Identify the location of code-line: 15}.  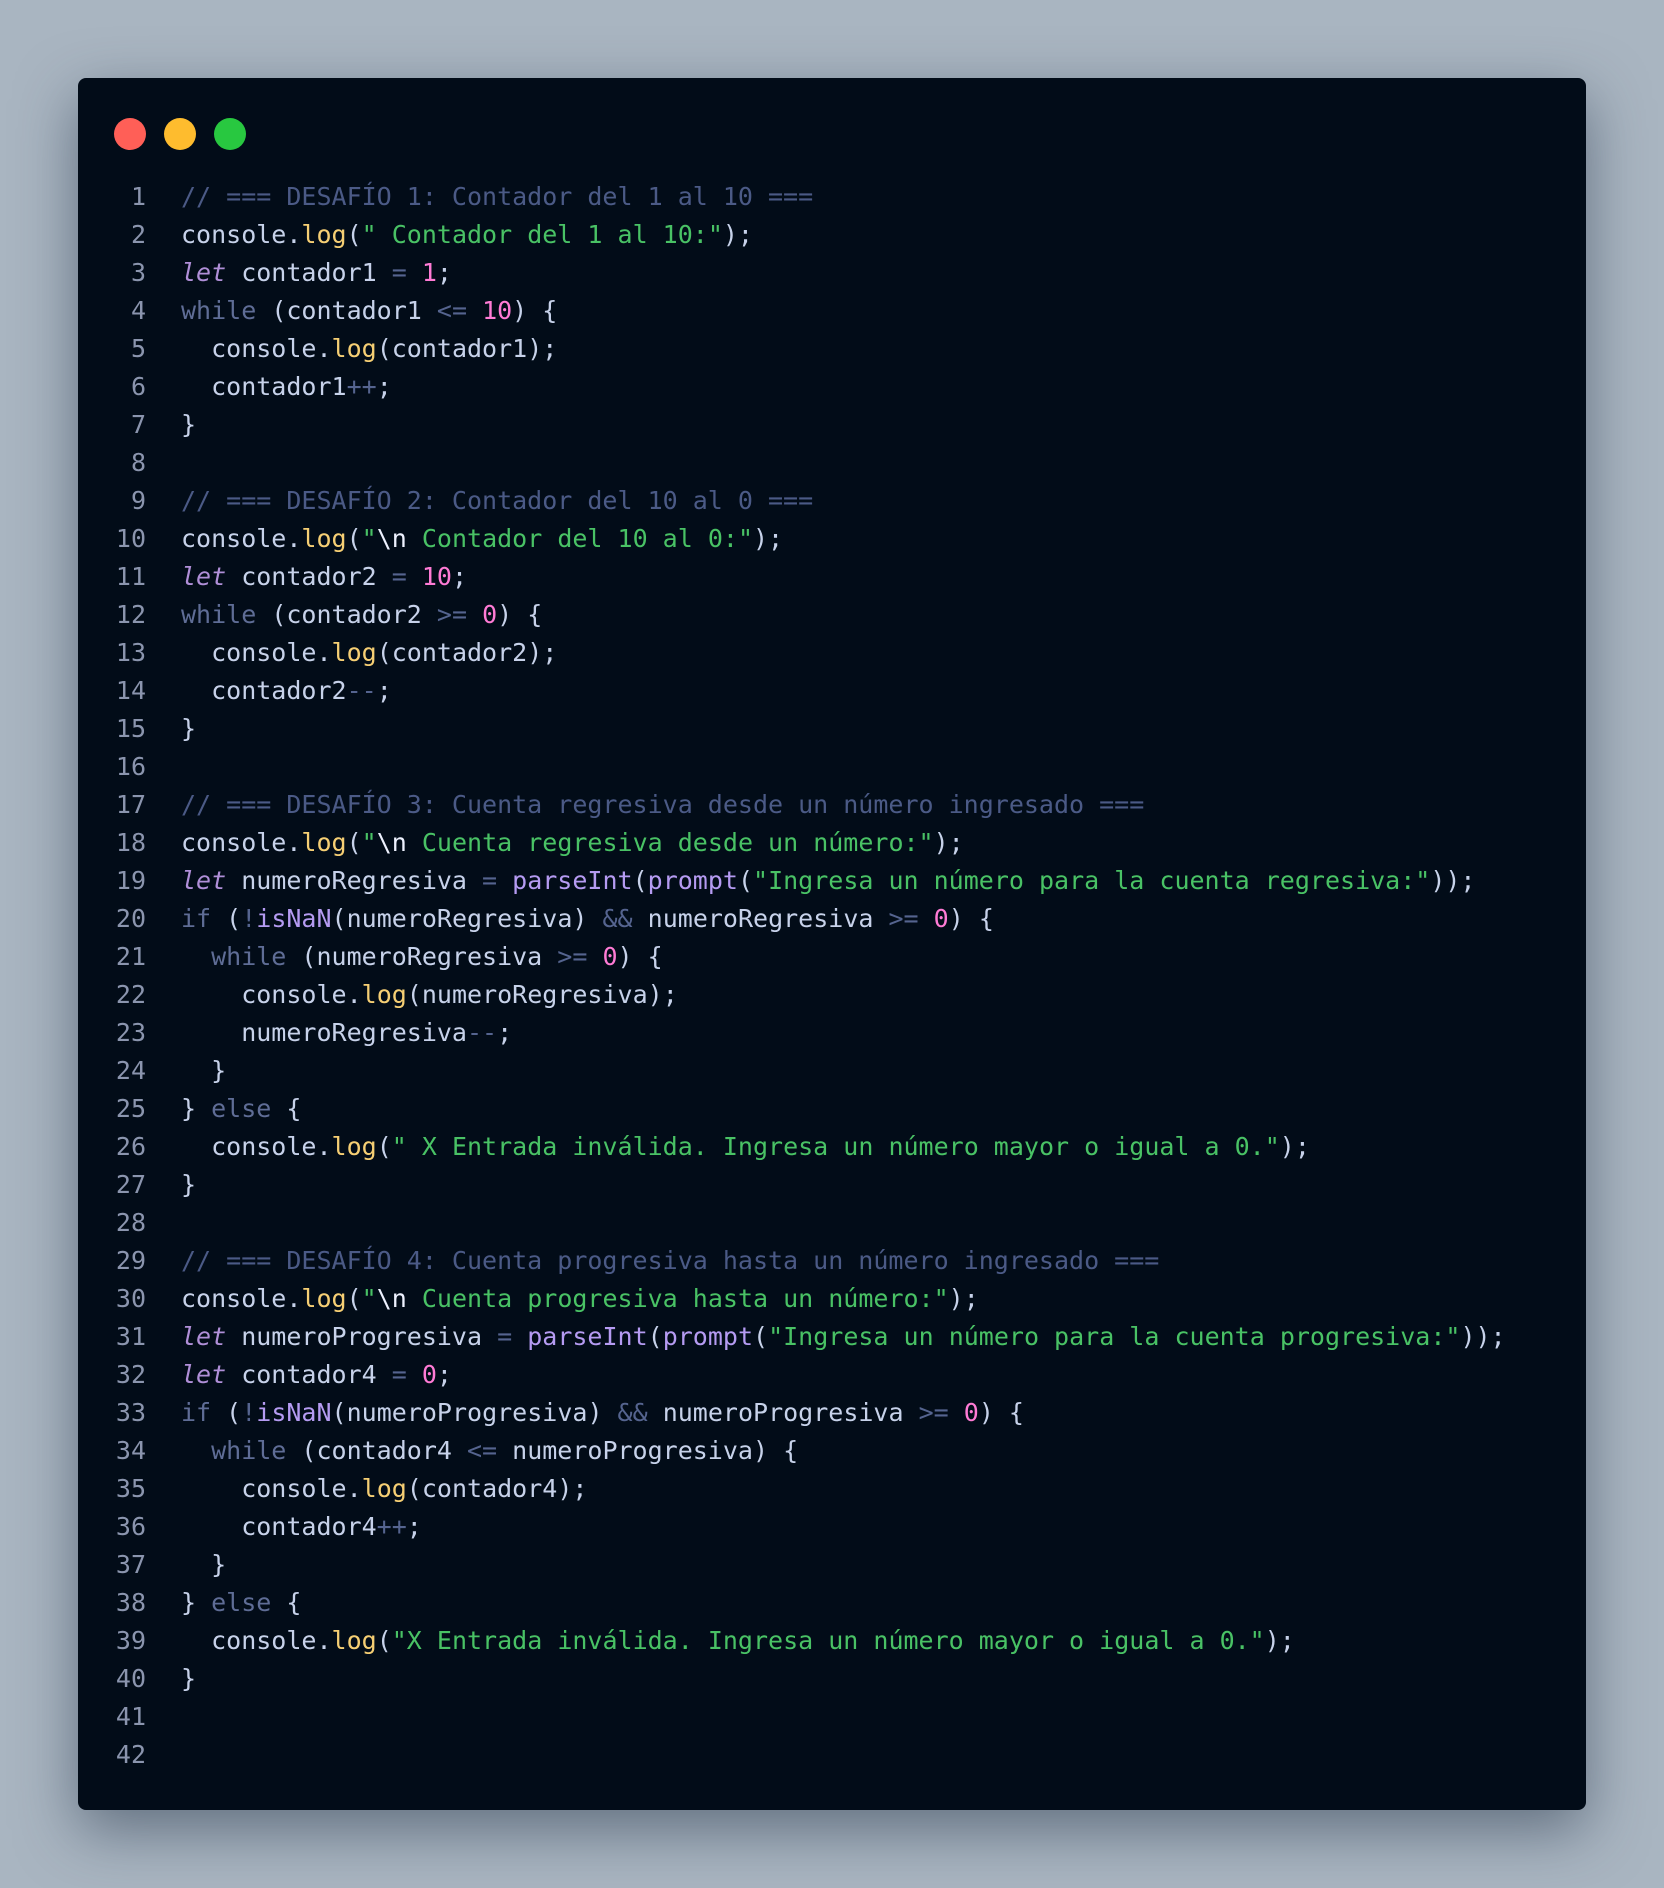
(832, 729).